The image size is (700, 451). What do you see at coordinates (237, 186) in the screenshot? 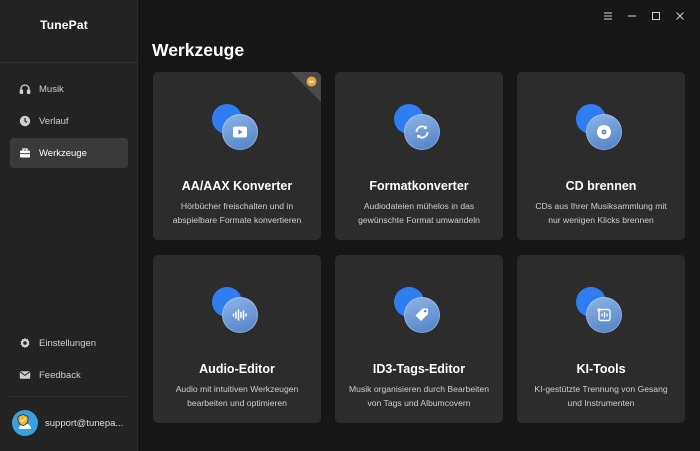
I see `tool-card-title: AA/AAX Konverter` at bounding box center [237, 186].